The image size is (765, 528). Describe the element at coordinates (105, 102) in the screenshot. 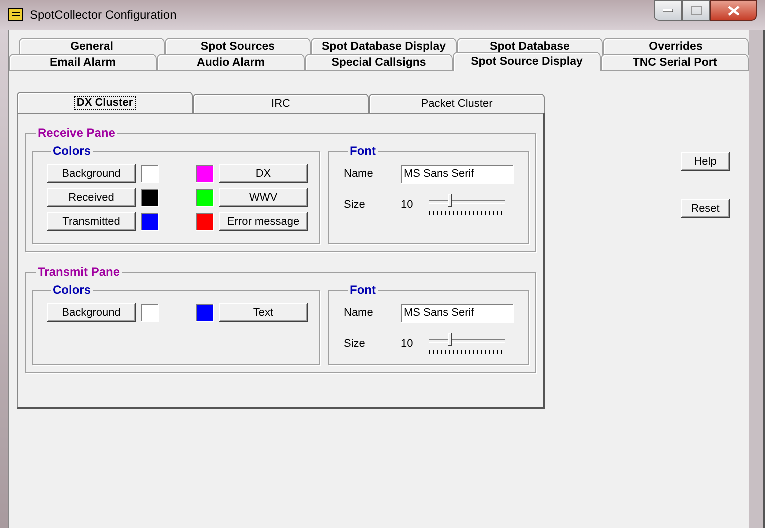

I see `tab: DX Cluster` at that location.